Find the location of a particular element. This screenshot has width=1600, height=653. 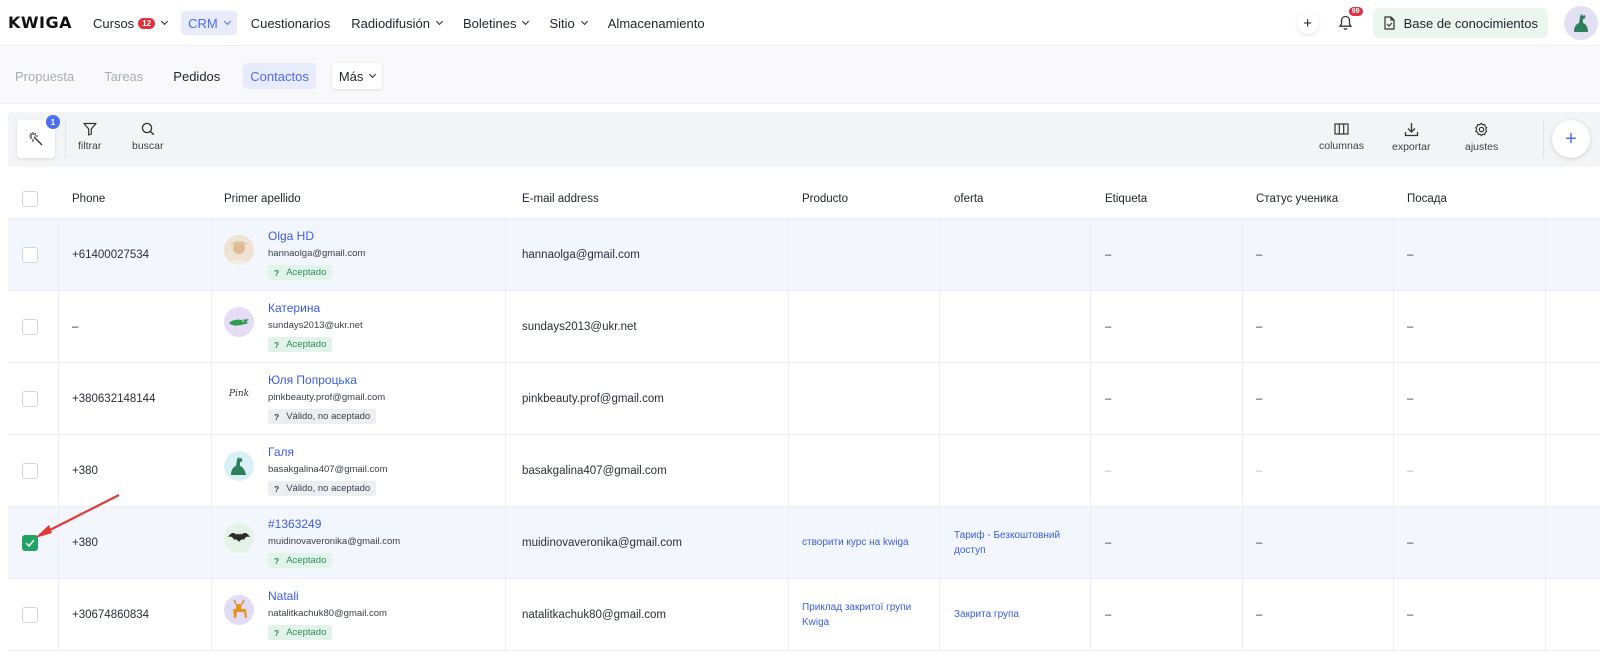

offer-cell: Закрита група is located at coordinates (1016, 614).